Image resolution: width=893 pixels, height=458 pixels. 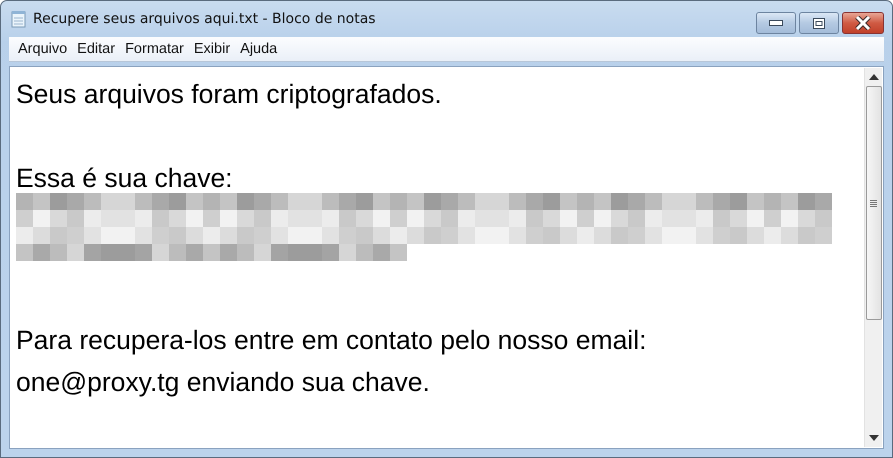 I want to click on menu-item: Arquivo, so click(x=42, y=49).